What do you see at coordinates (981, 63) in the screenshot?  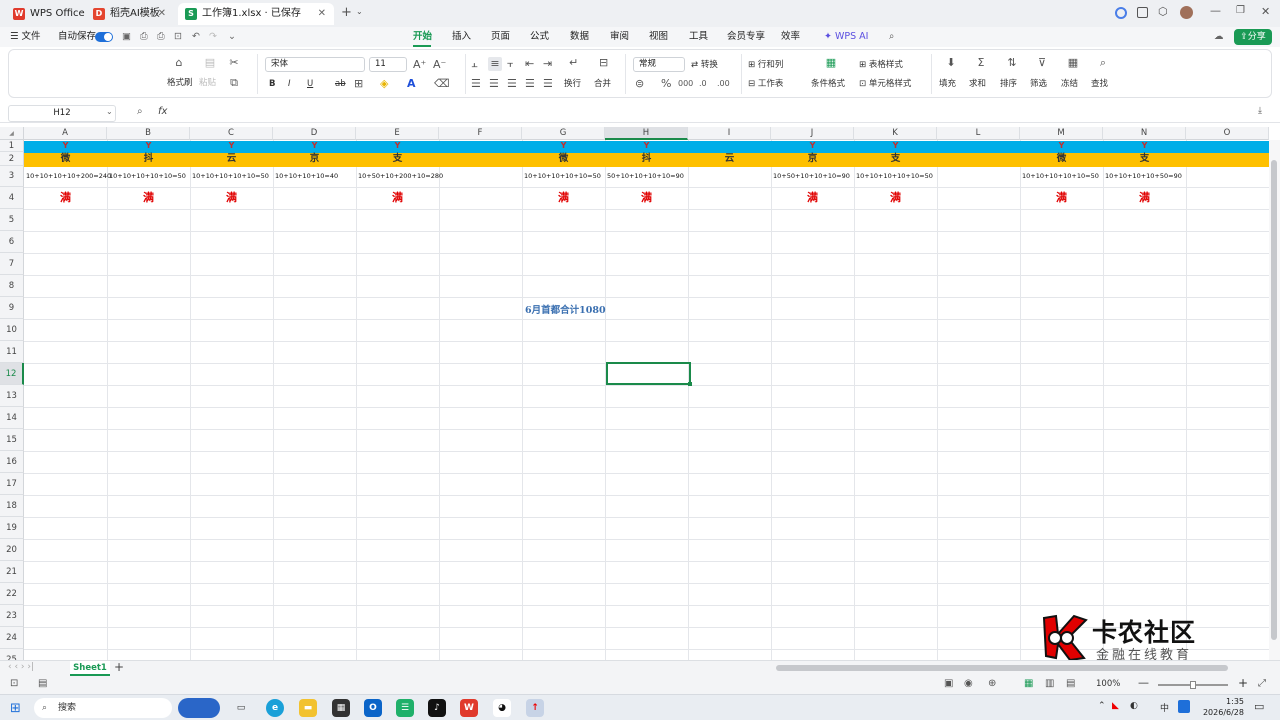 I see `sum-icon: Σ` at bounding box center [981, 63].